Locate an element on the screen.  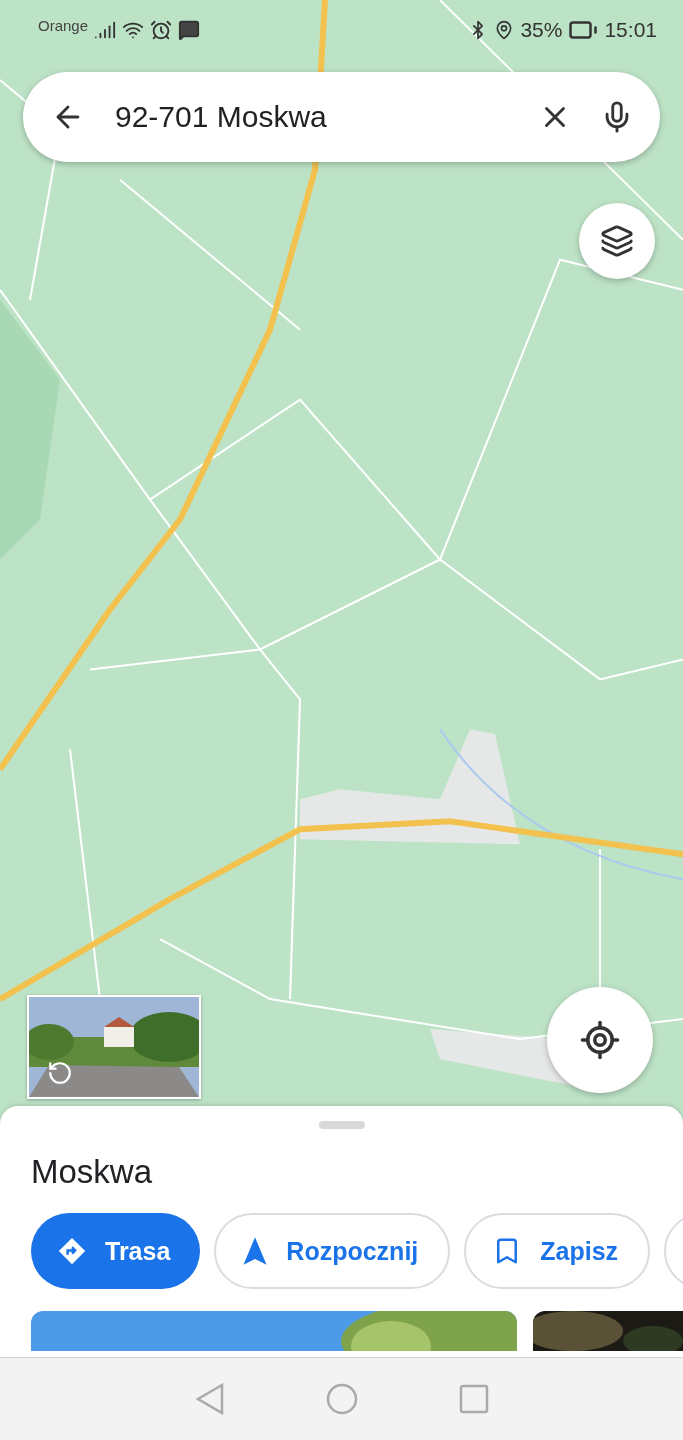
place-title: Moskwa is located at coordinates (92, 1172).